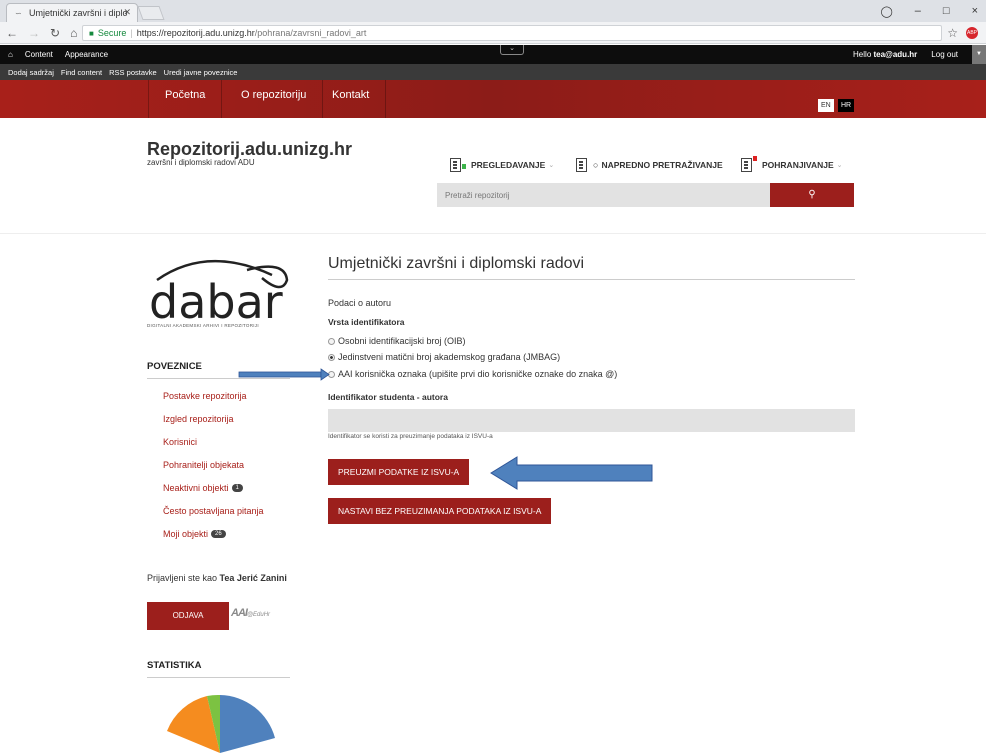  What do you see at coordinates (388, 397) in the screenshot?
I see `student-id-label: Identifikator studenta - autora` at bounding box center [388, 397].